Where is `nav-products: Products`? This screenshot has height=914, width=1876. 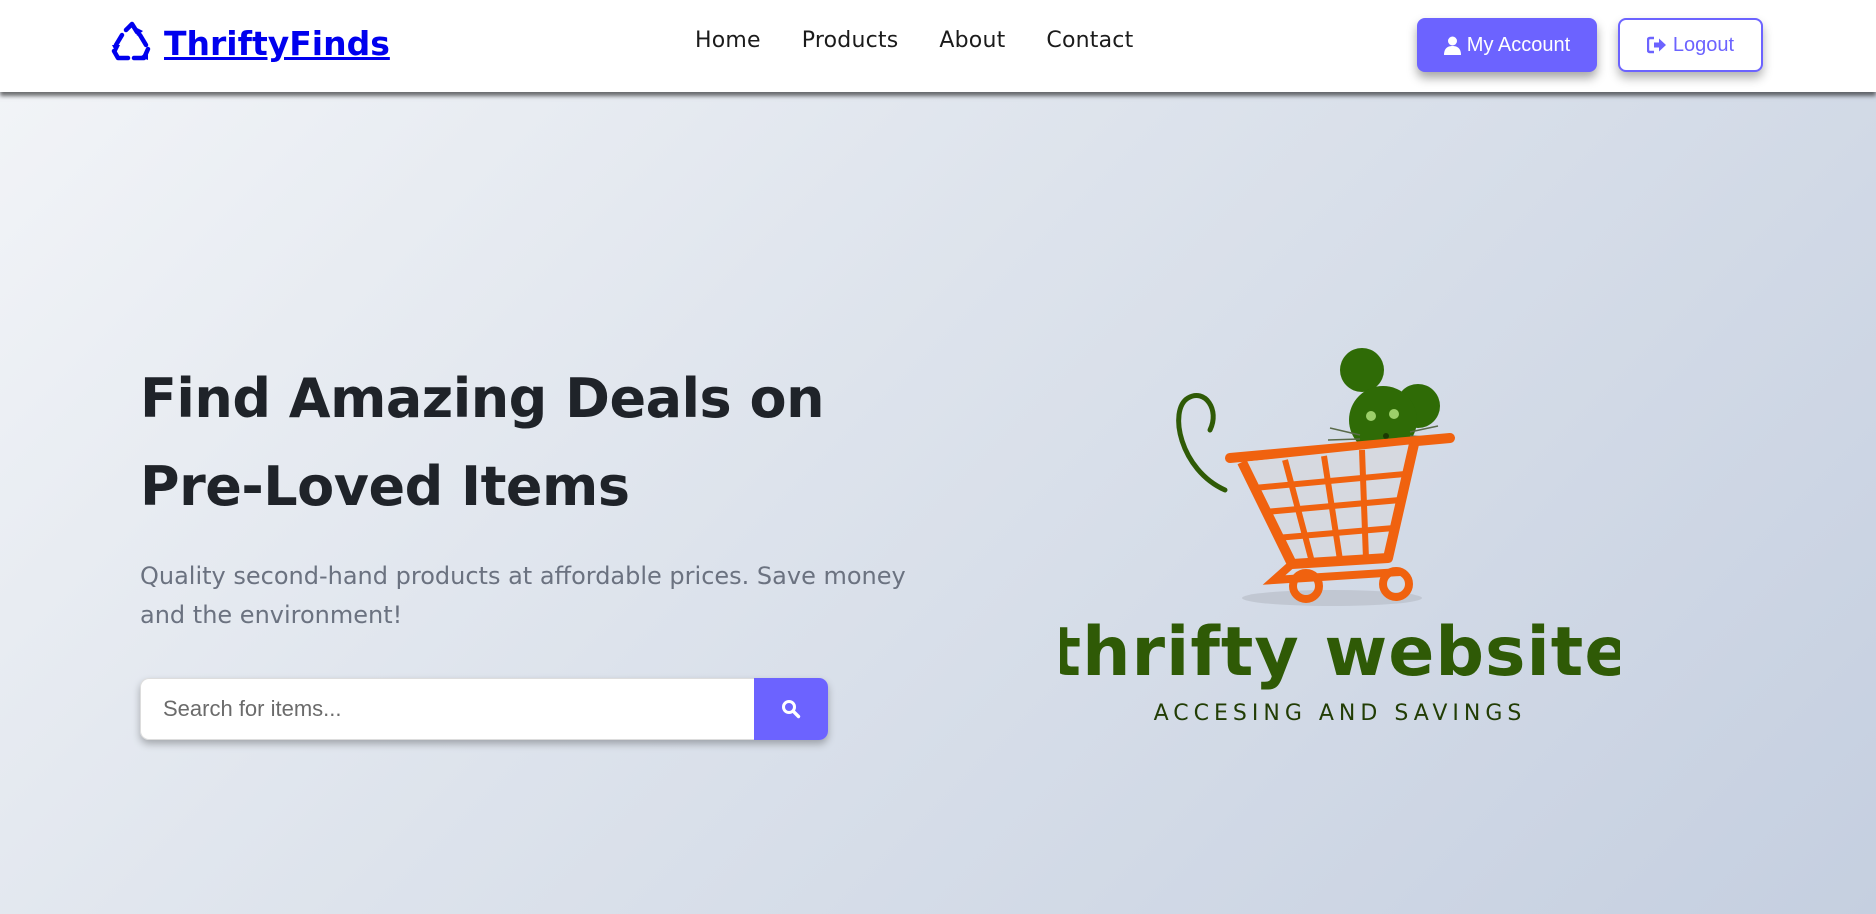
nav-products: Products is located at coordinates (850, 40).